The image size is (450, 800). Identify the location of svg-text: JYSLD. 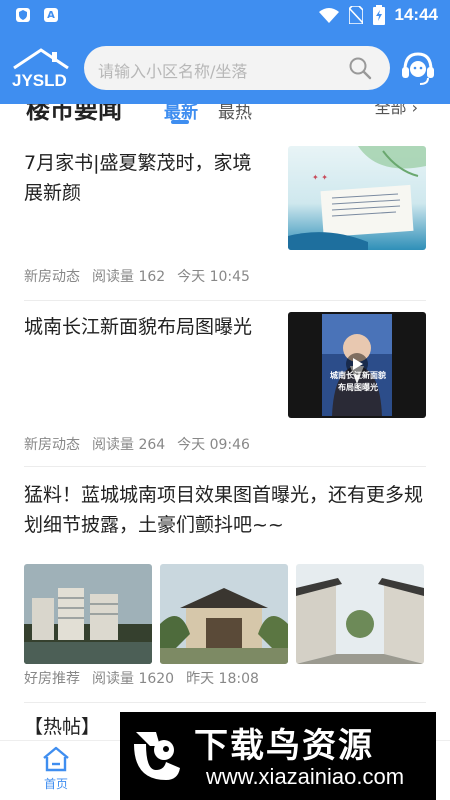
(39, 80).